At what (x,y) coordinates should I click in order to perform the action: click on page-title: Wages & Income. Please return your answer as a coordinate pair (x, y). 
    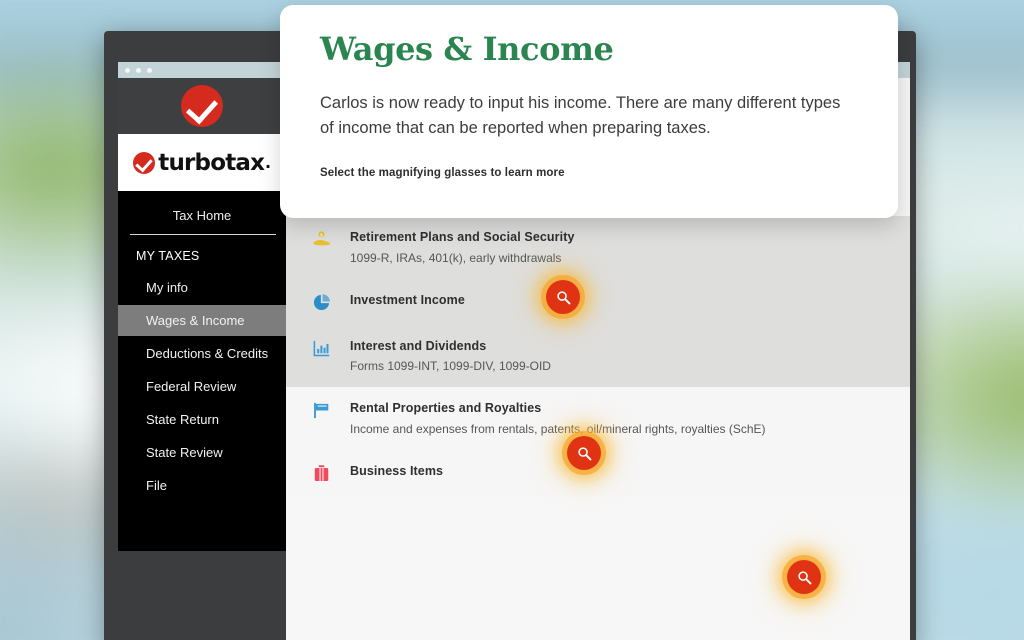
    Looking at the image, I should click on (467, 49).